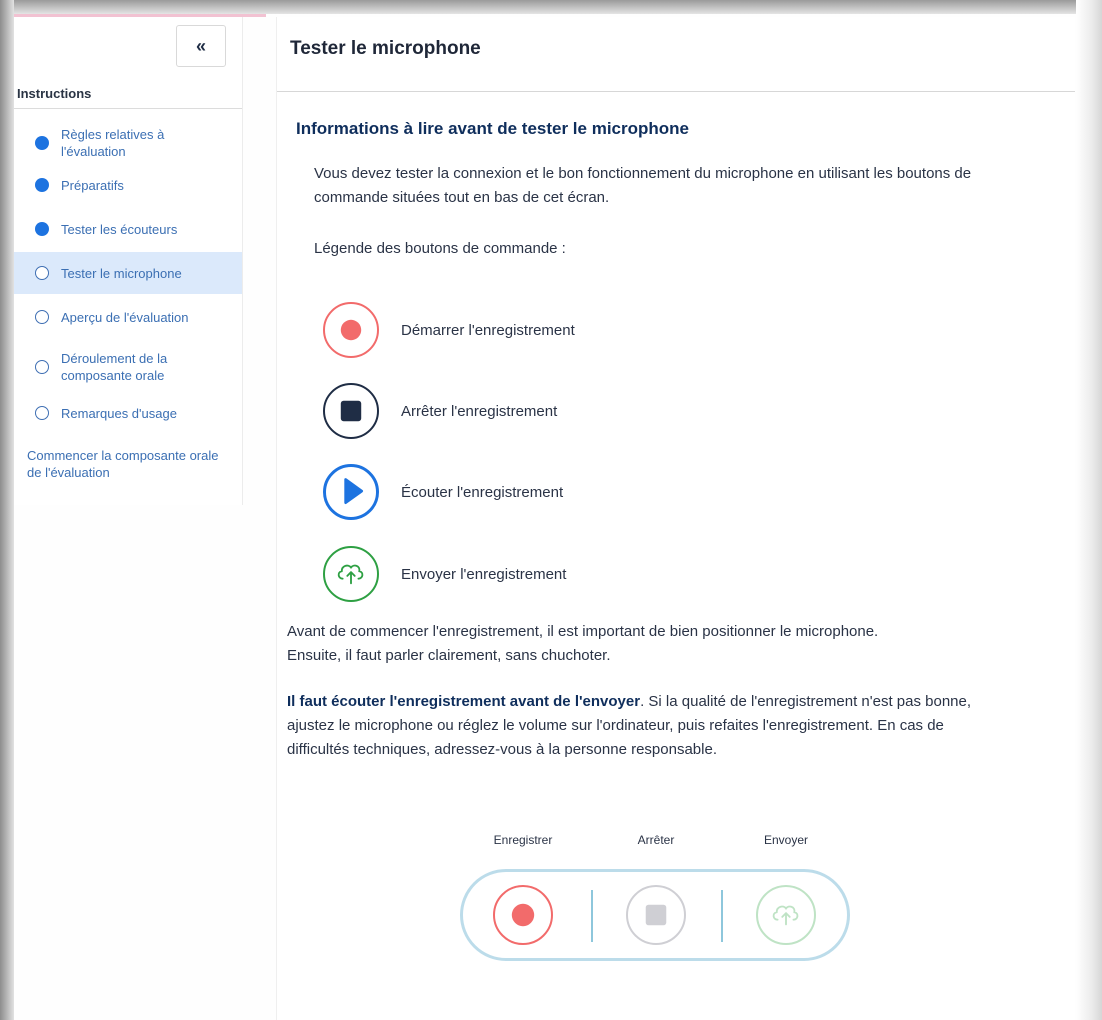 Image resolution: width=1102 pixels, height=1020 pixels. Describe the element at coordinates (201, 46) in the screenshot. I see `collapse-sidebar-button: «` at that location.